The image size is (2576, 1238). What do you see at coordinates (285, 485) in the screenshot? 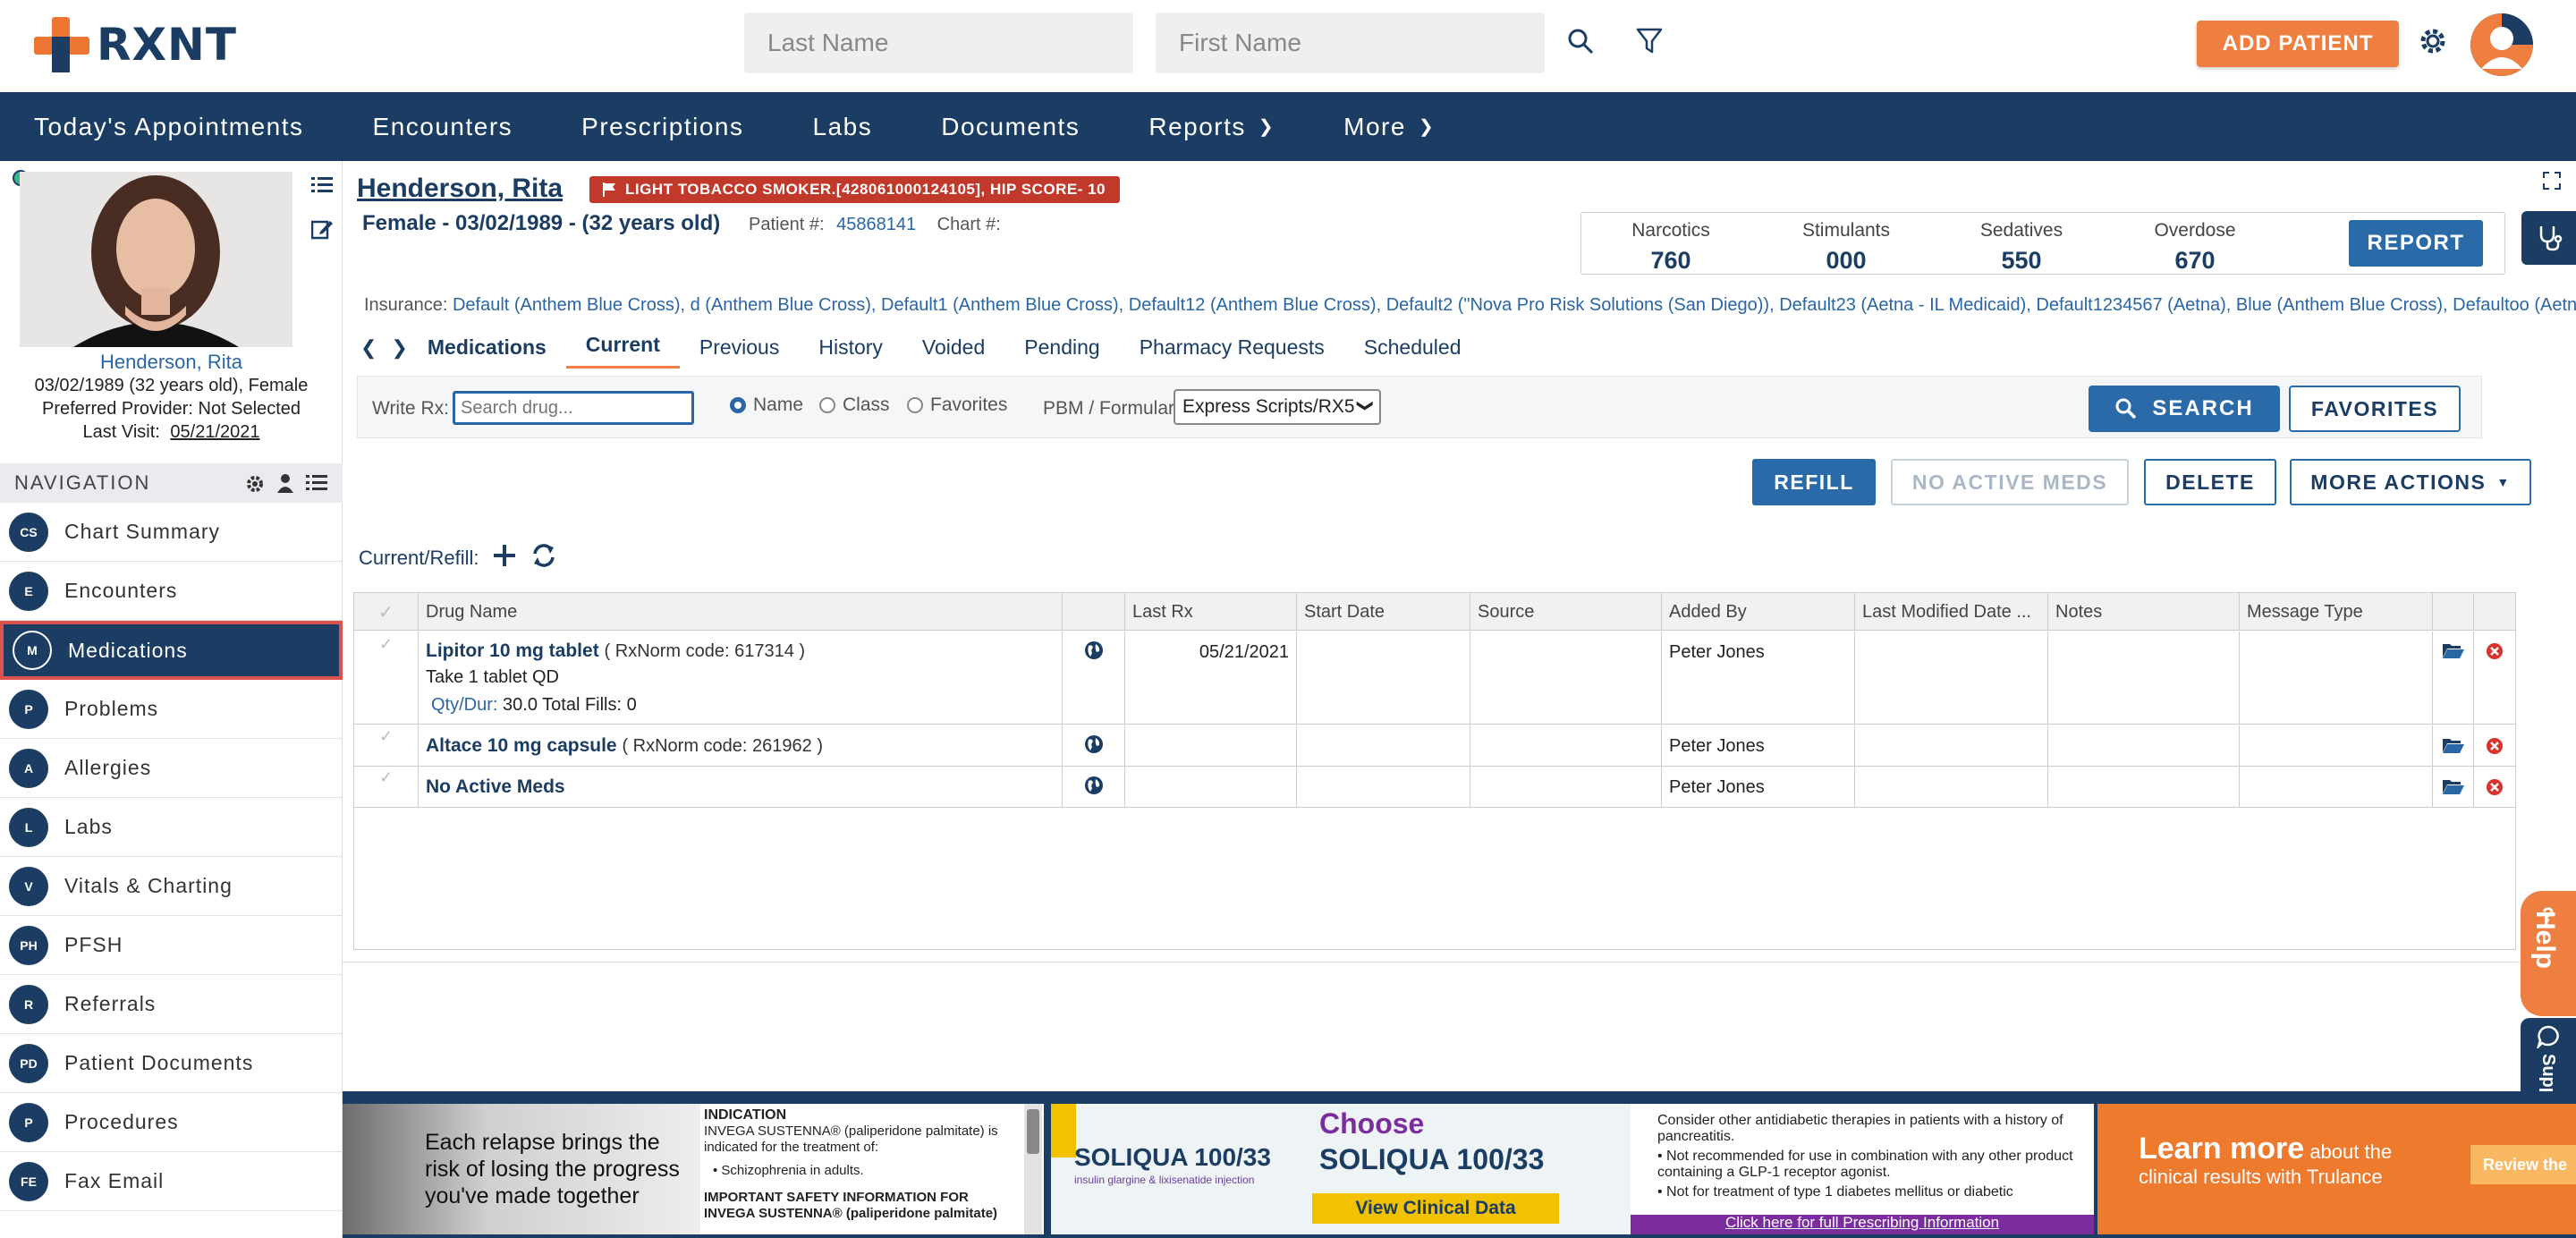
I see `person-icon` at bounding box center [285, 485].